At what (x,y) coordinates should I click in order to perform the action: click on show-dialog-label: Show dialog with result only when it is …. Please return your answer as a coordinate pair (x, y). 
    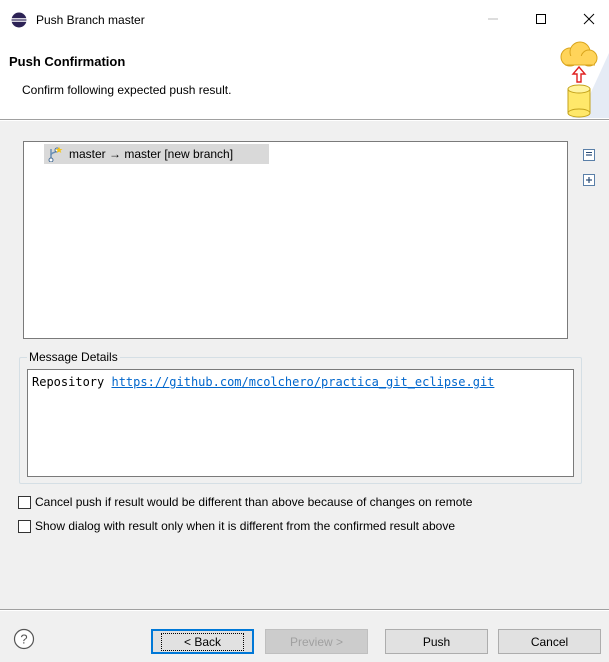
    Looking at the image, I should click on (245, 526).